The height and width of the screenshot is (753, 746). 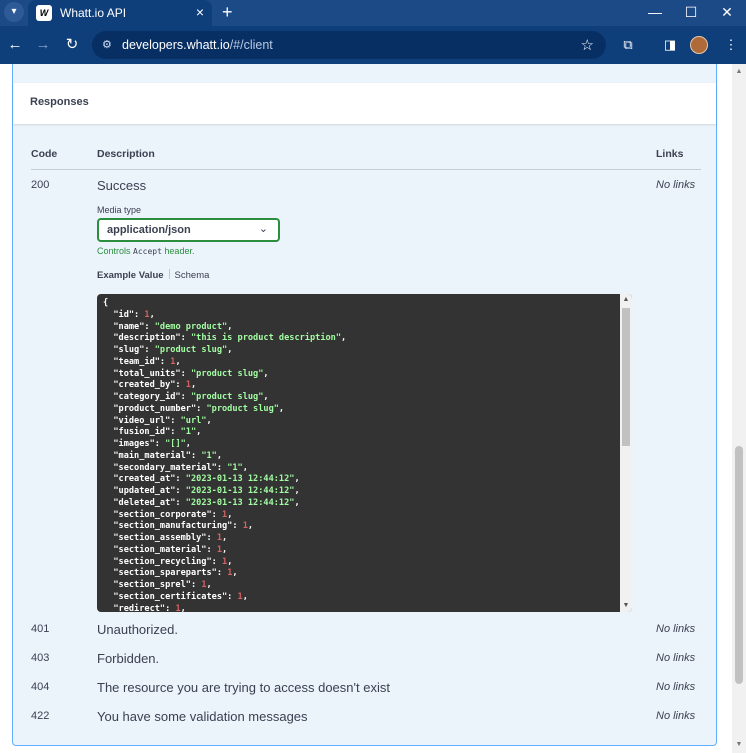 What do you see at coordinates (139, 608) in the screenshot?
I see `json-key: "redirect":` at bounding box center [139, 608].